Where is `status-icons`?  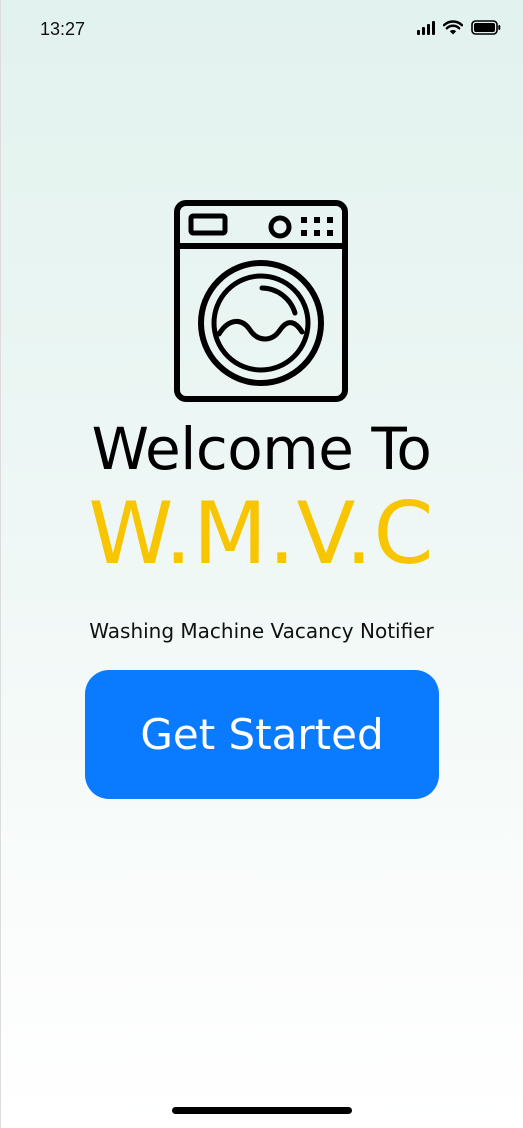 status-icons is located at coordinates (459, 27).